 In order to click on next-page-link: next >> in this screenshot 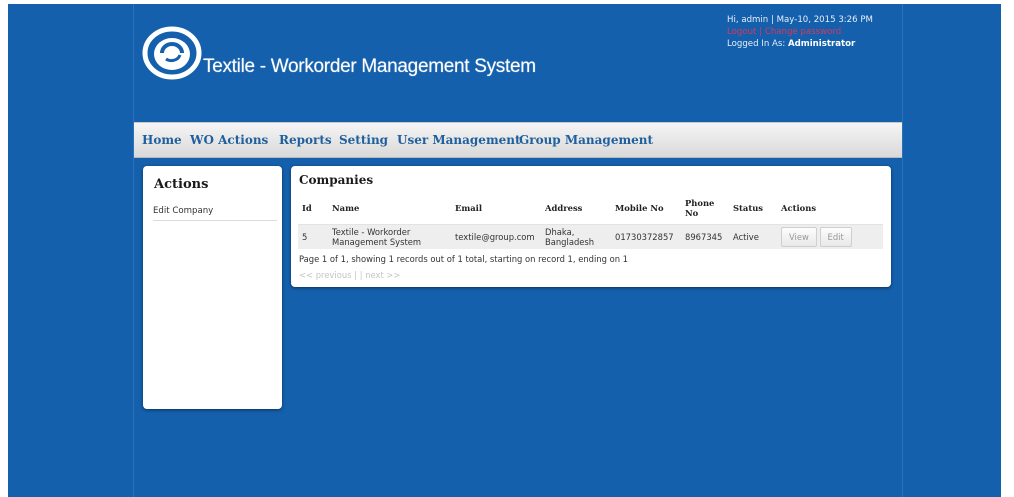, I will do `click(382, 275)`.